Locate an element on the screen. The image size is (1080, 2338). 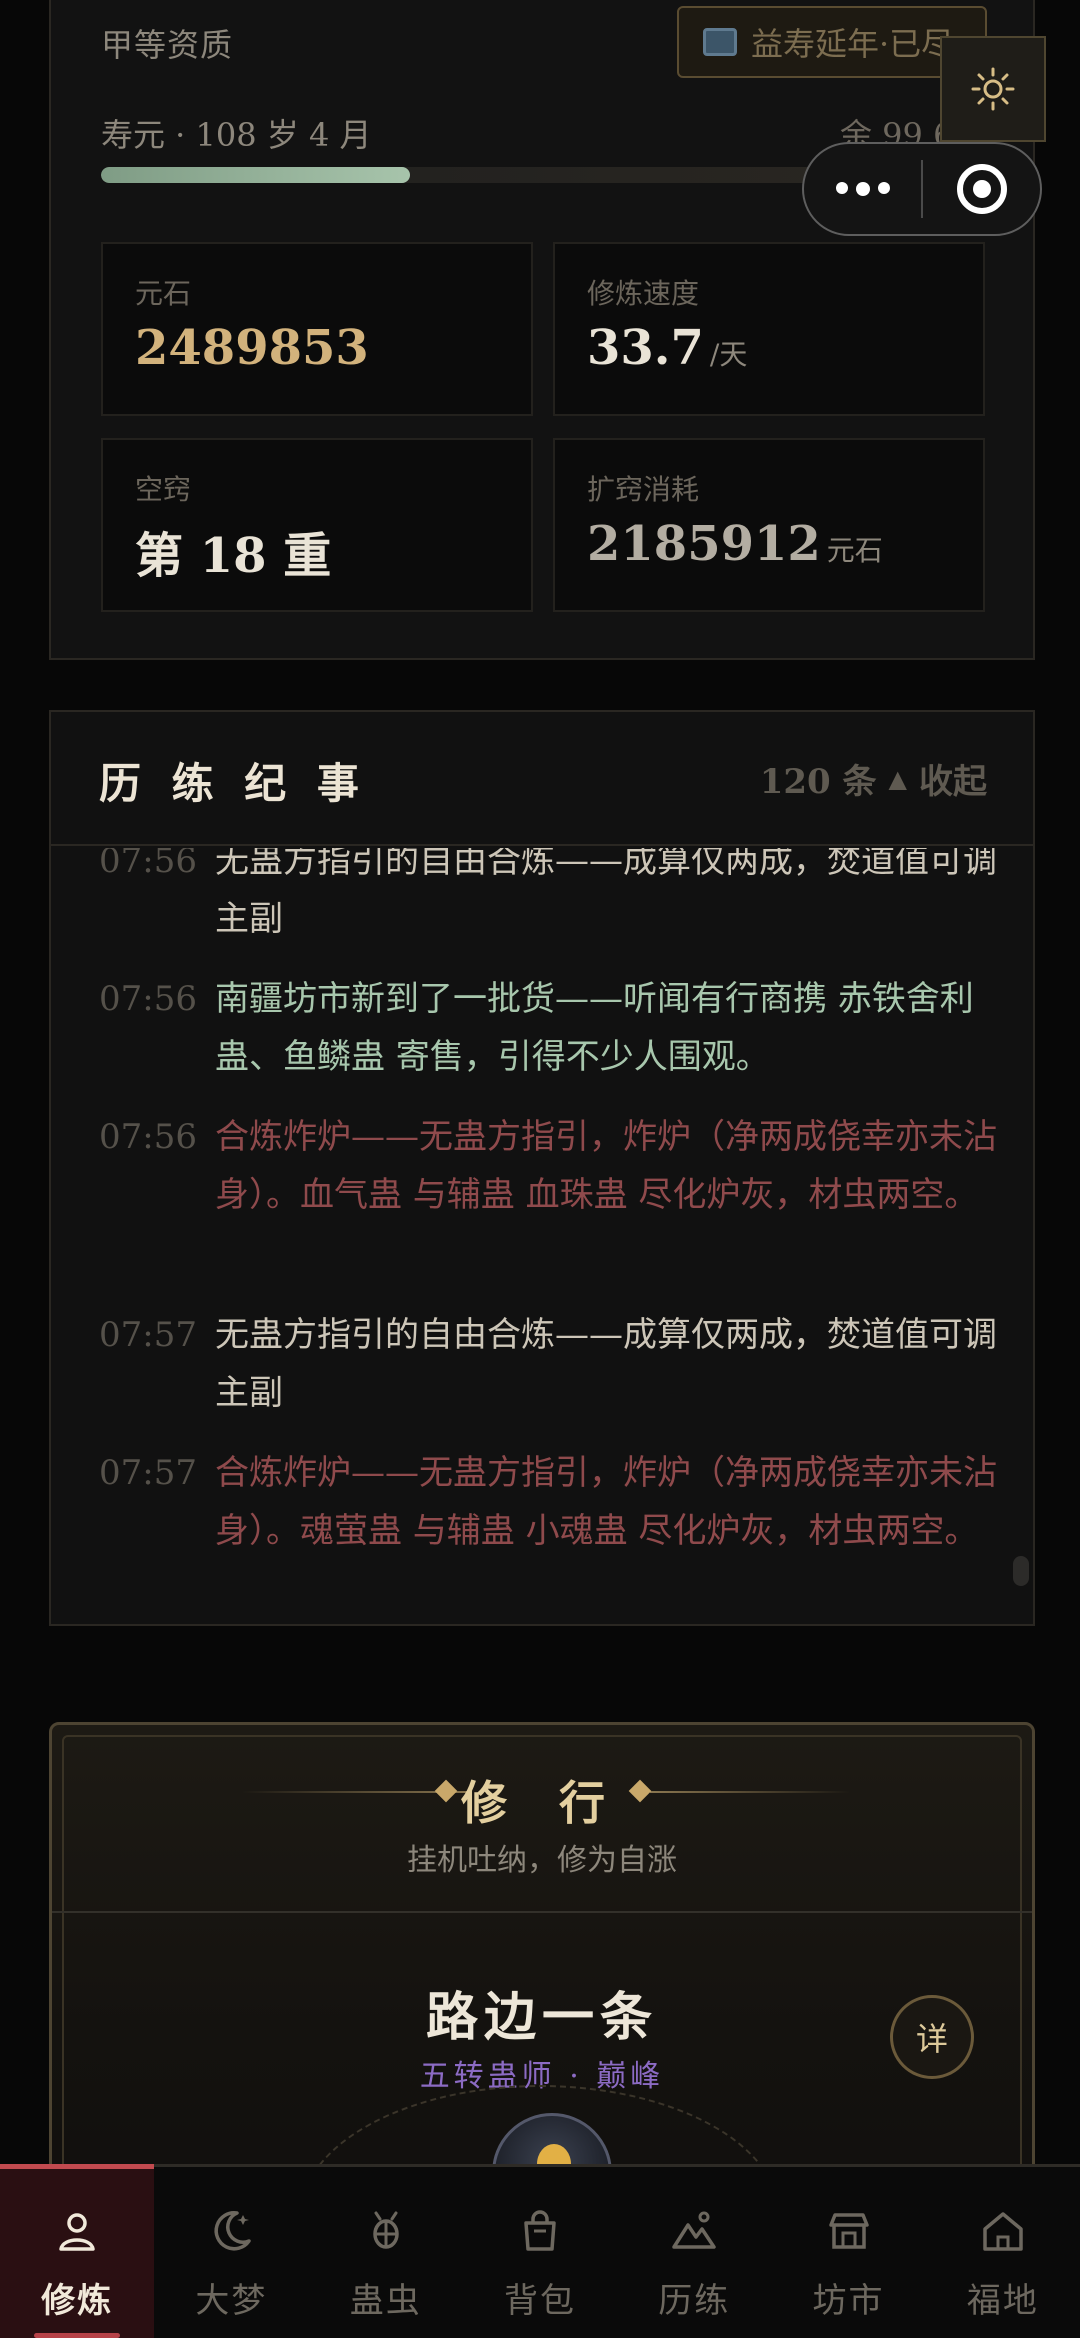
mini-program-capsule is located at coordinates (922, 189).